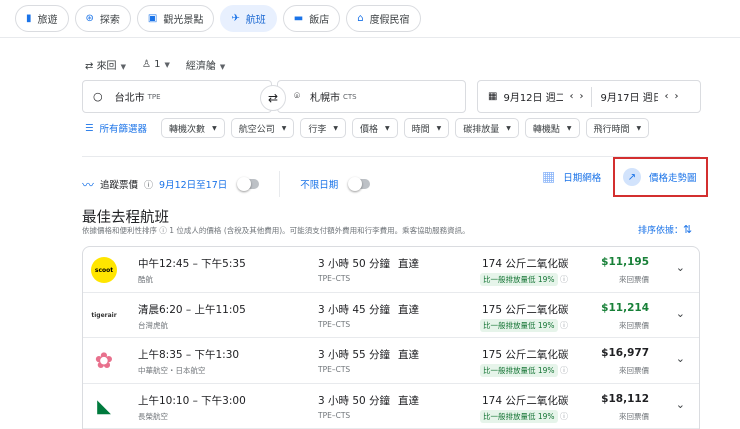 The width and height of the screenshot is (740, 429). What do you see at coordinates (104, 407) in the screenshot?
I see `eva-air-logo: ◣` at bounding box center [104, 407].